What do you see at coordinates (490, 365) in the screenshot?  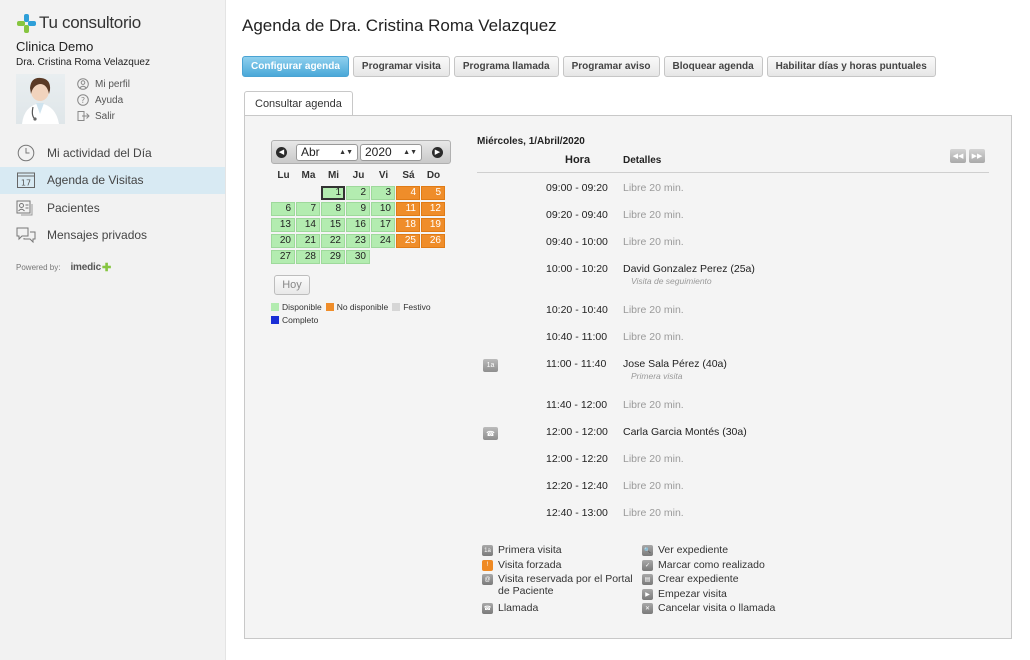 I see `first-visit-icon: 1a` at bounding box center [490, 365].